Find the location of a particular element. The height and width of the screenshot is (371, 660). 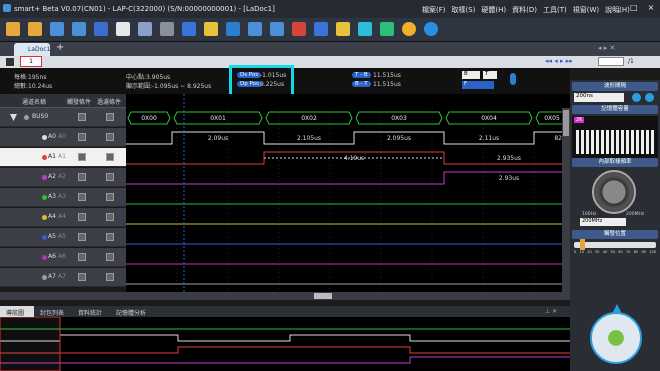

tab-memory-analysis: 記憶體分析 is located at coordinates (131, 312).